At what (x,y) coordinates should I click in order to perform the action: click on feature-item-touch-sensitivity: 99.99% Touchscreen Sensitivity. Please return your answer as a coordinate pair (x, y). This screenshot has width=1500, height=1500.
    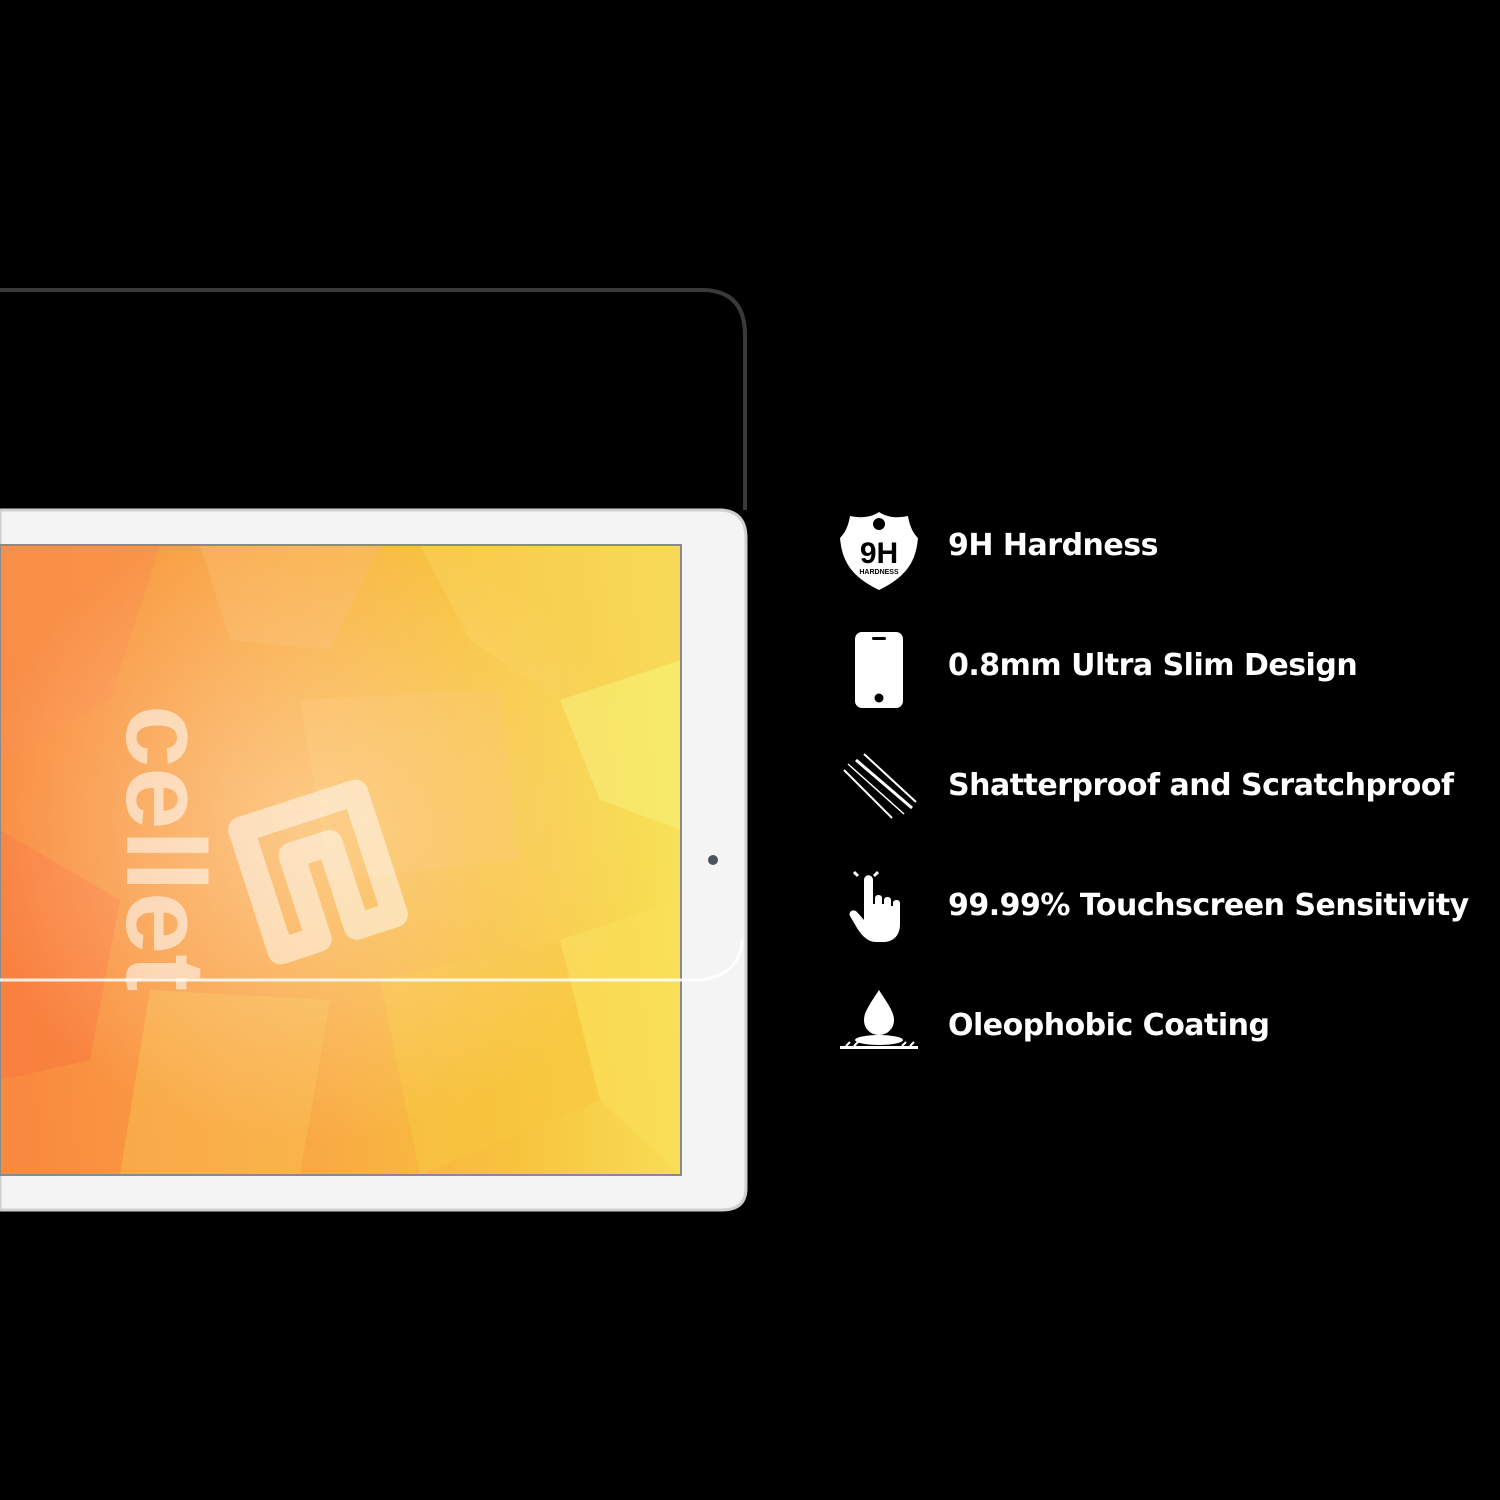
    Looking at the image, I should click on (1158, 930).